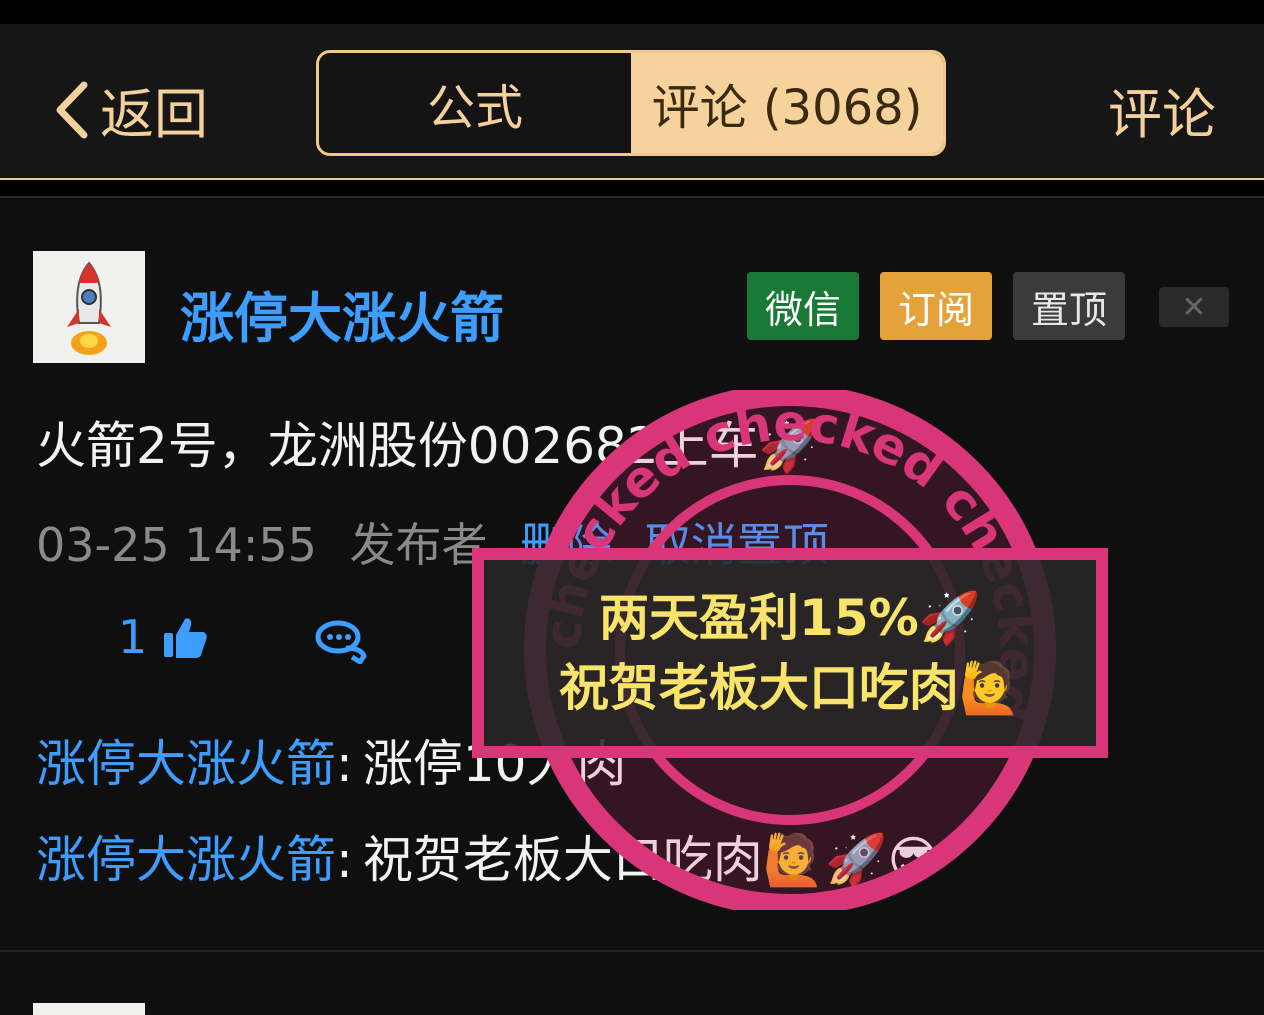 The image size is (1264, 1015). I want to click on stamp-line-2: 祝贺老板大口吃肉🙋, so click(790, 688).